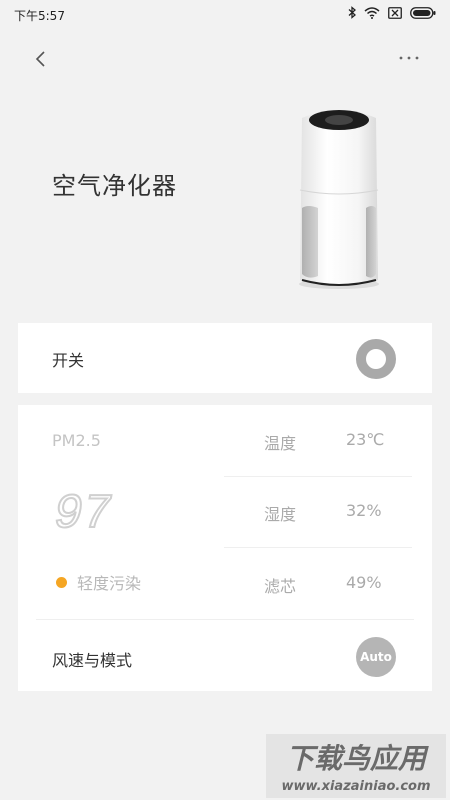 The width and height of the screenshot is (450, 800). What do you see at coordinates (364, 582) in the screenshot?
I see `metric-value: 49%` at bounding box center [364, 582].